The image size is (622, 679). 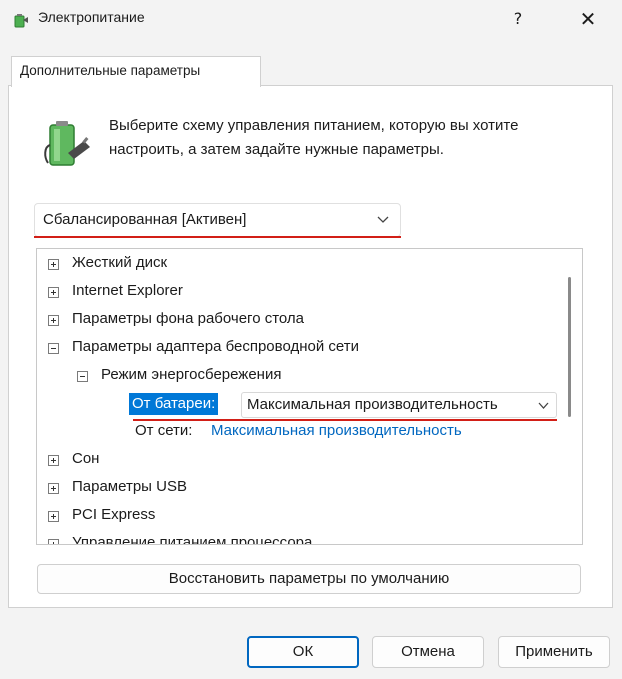 What do you see at coordinates (127, 290) in the screenshot?
I see `tree-item-label: Internet Explorer` at bounding box center [127, 290].